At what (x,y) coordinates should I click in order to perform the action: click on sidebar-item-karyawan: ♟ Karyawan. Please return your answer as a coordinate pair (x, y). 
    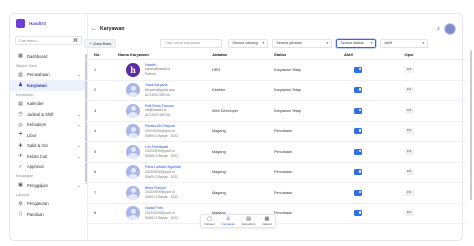
    Looking at the image, I should click on (48, 85).